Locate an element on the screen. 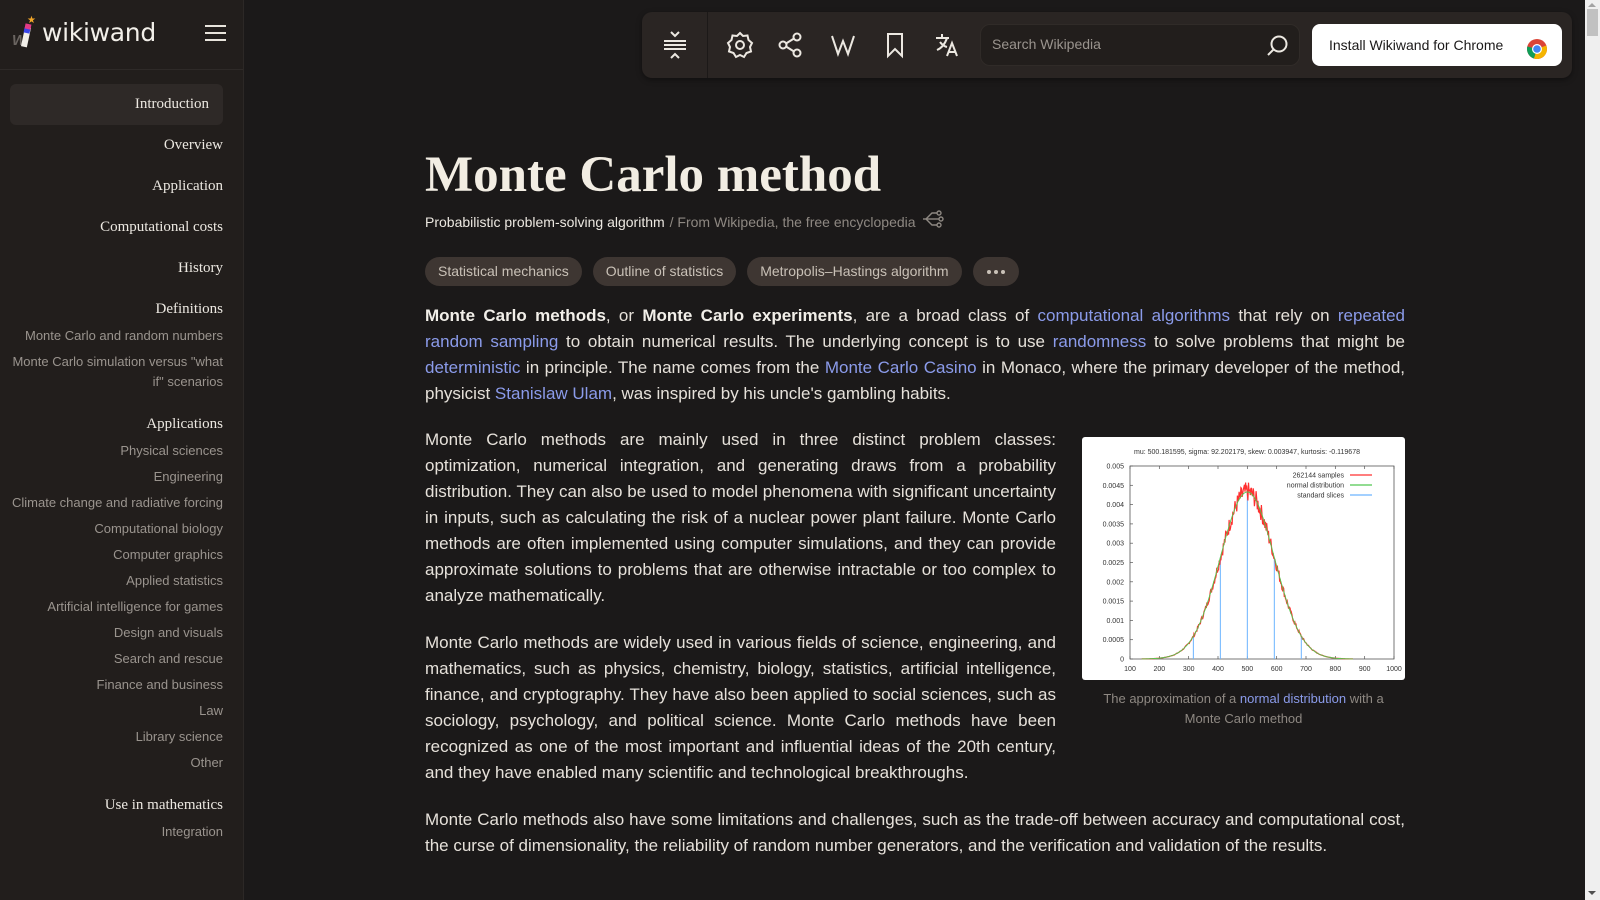 This screenshot has height=900, width=1600. link-deterministic: deterministic is located at coordinates (472, 367).